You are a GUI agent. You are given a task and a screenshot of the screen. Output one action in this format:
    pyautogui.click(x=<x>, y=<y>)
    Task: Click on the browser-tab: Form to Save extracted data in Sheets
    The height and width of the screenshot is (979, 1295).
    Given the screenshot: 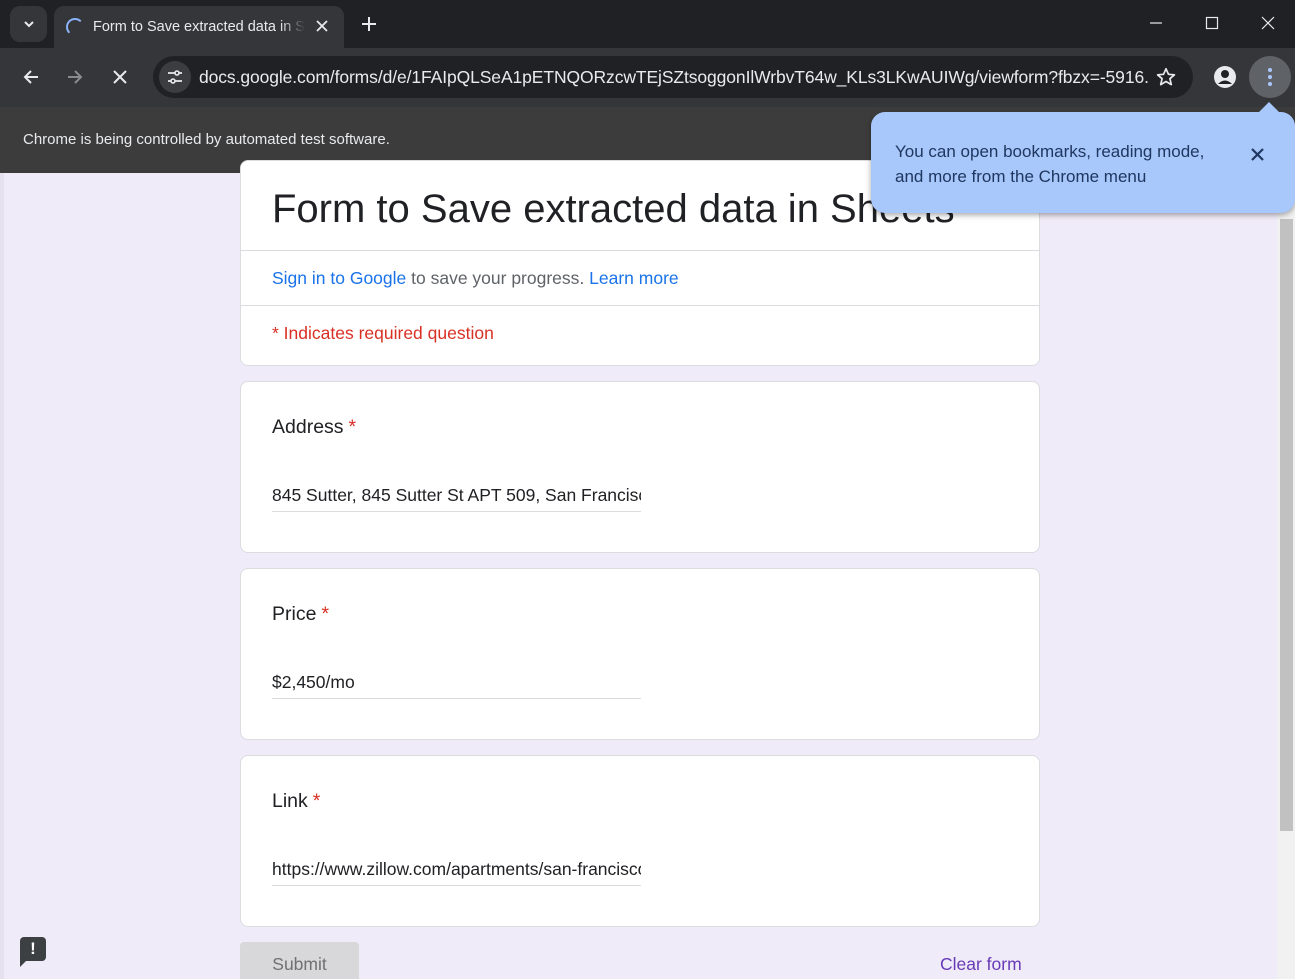 What is the action you would take?
    pyautogui.click(x=199, y=27)
    